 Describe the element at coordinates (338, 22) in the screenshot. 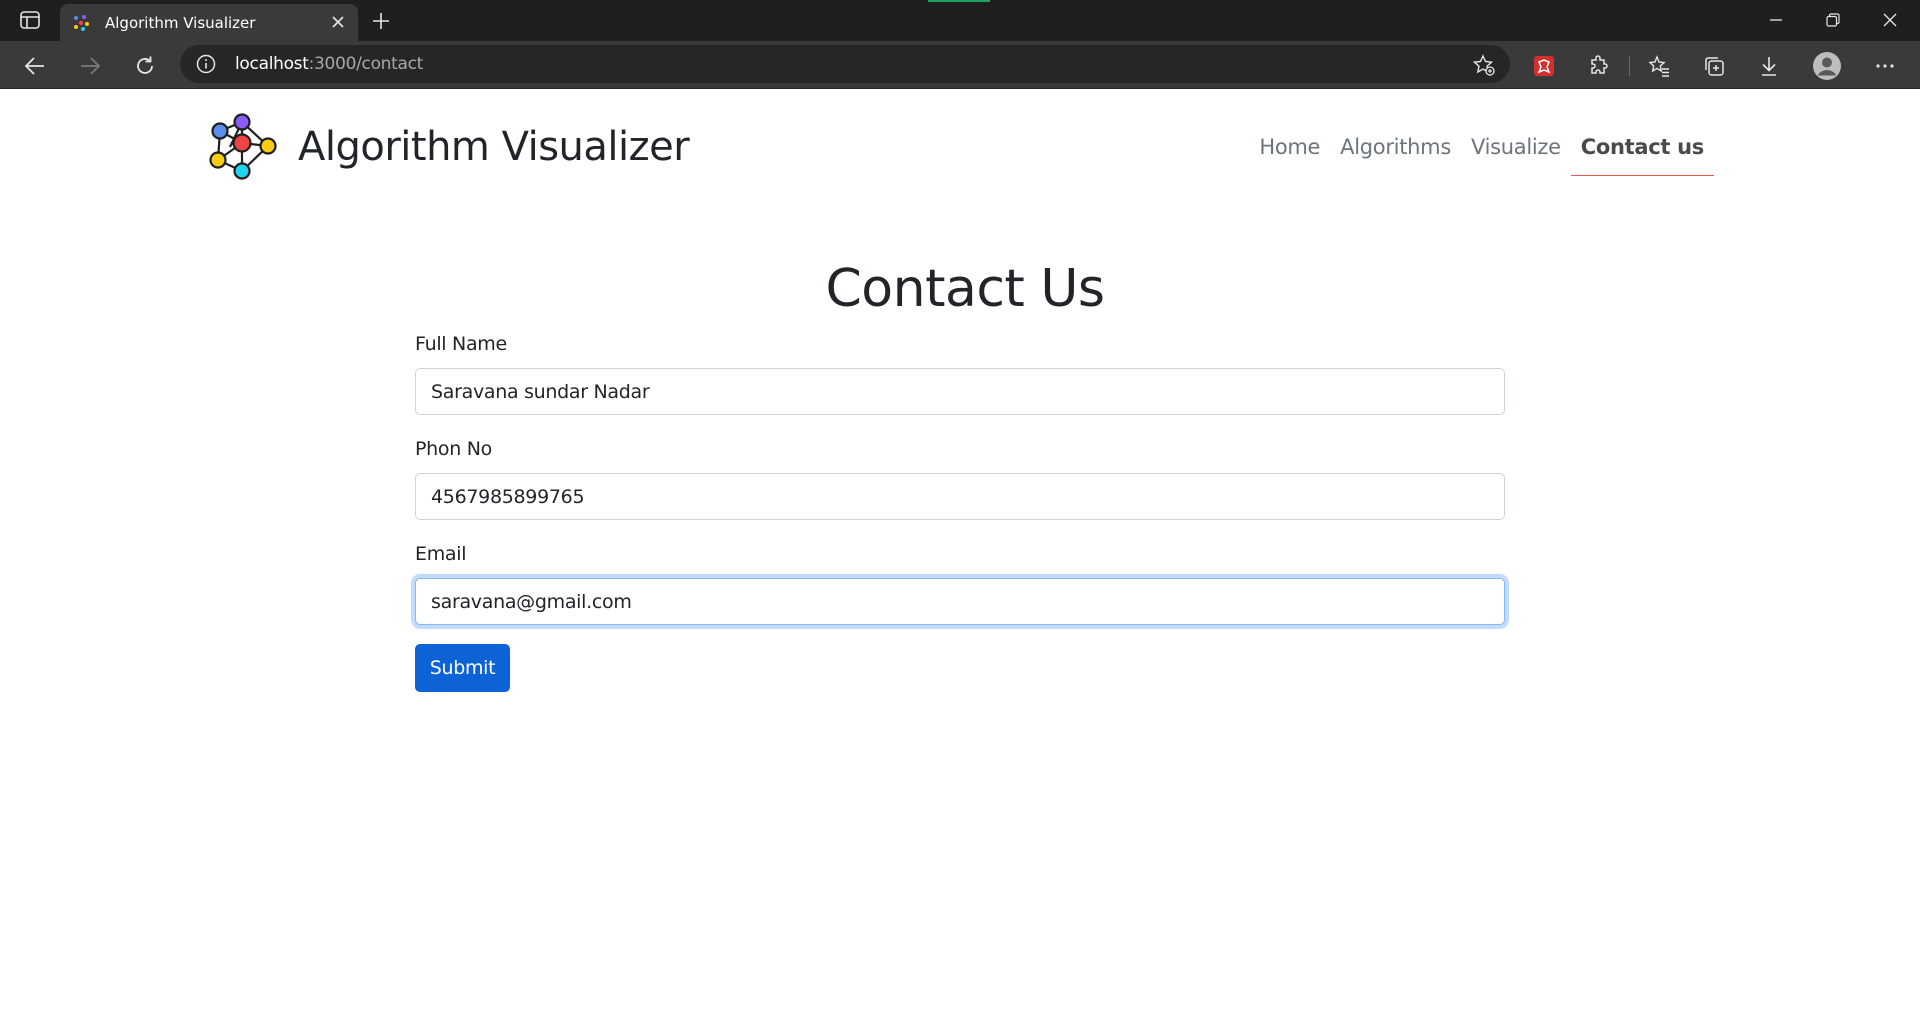

I see `close-tab-icon` at that location.